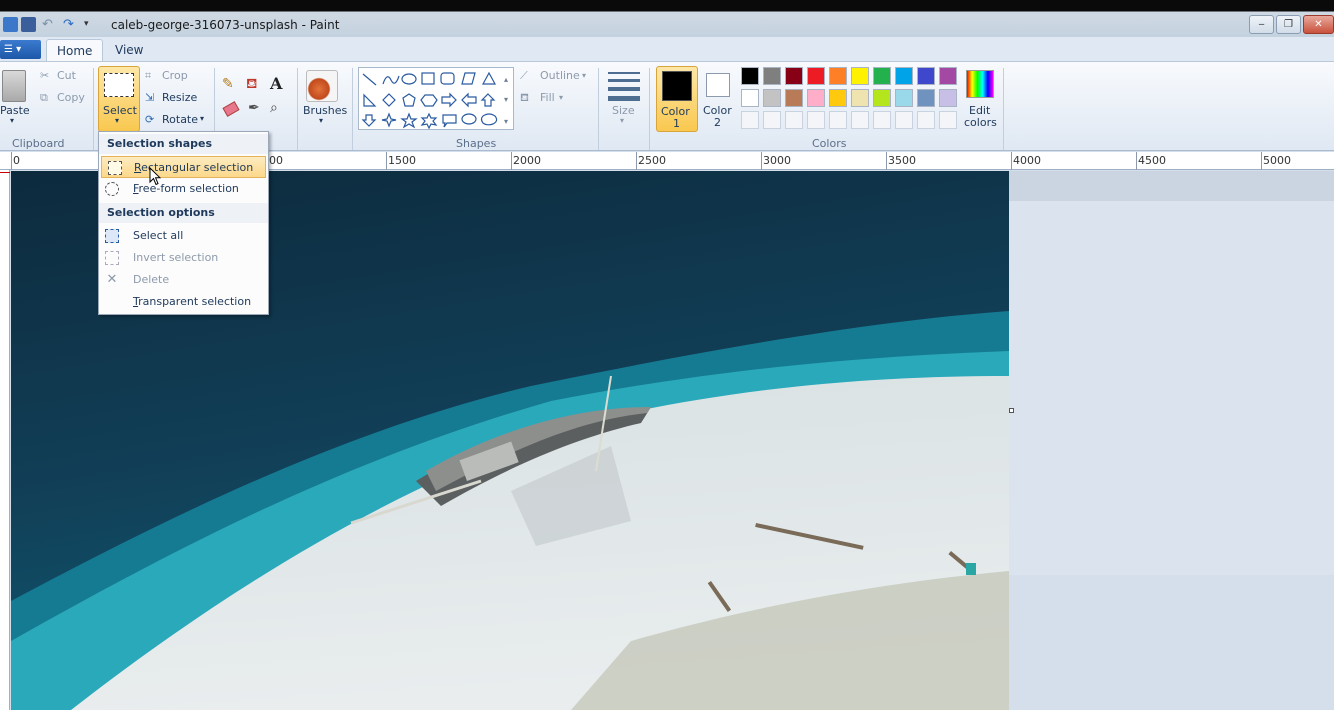 The image size is (1334, 710). I want to click on tab-view: View, so click(129, 50).